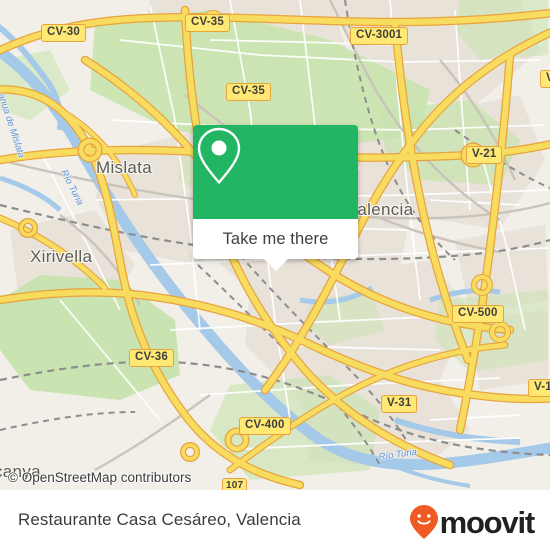 This screenshot has width=550, height=550. I want to click on road-shield: CV-400, so click(265, 426).